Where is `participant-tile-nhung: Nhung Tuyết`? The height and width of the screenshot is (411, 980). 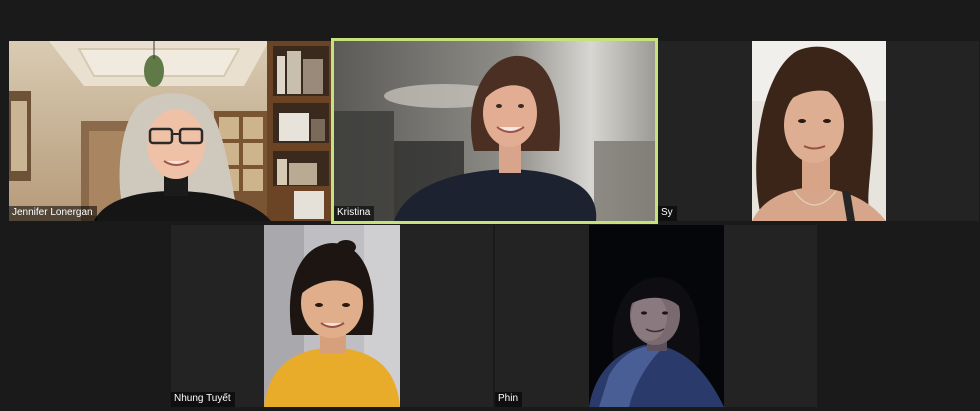 participant-tile-nhung: Nhung Tuyết is located at coordinates (332, 316).